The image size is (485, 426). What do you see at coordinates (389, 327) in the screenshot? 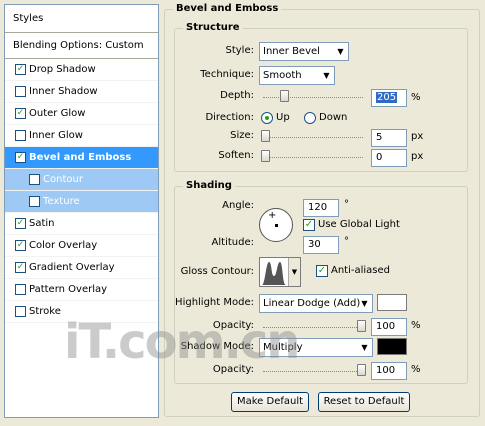
I see `highlight-opacity-input: 100` at bounding box center [389, 327].